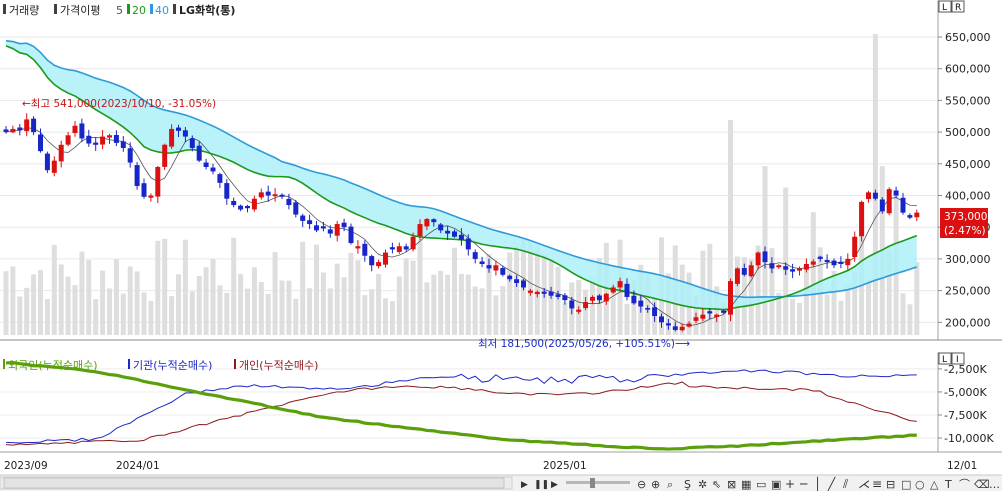  I want to click on text-tool-icon: T, so click(948, 484).